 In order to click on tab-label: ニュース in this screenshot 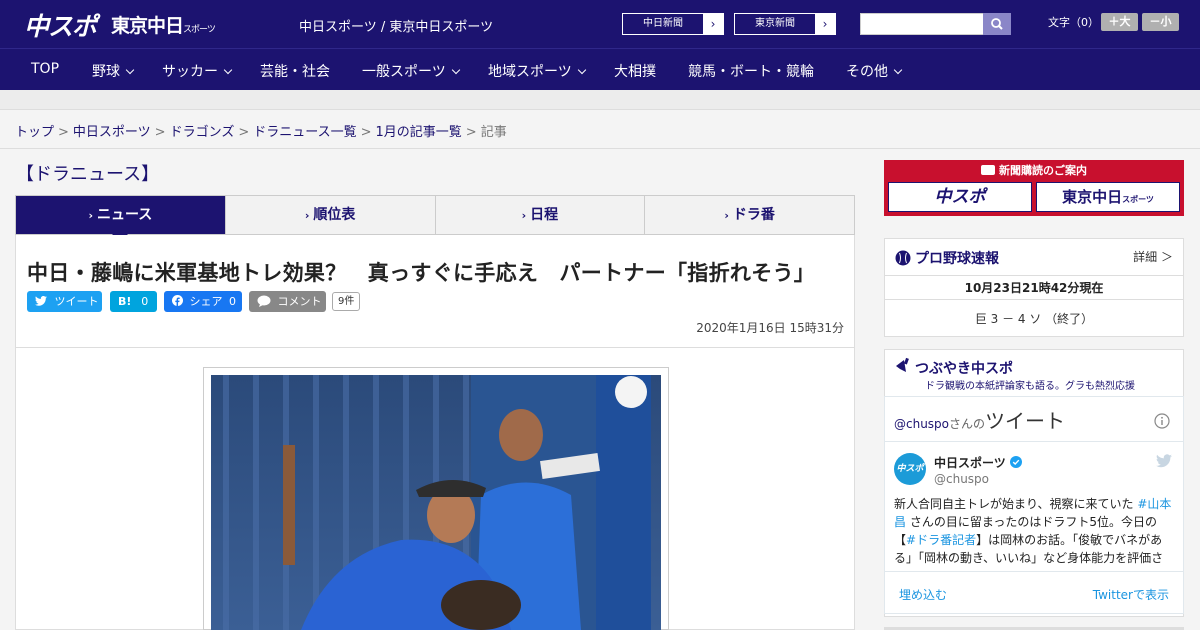, I will do `click(124, 215)`.